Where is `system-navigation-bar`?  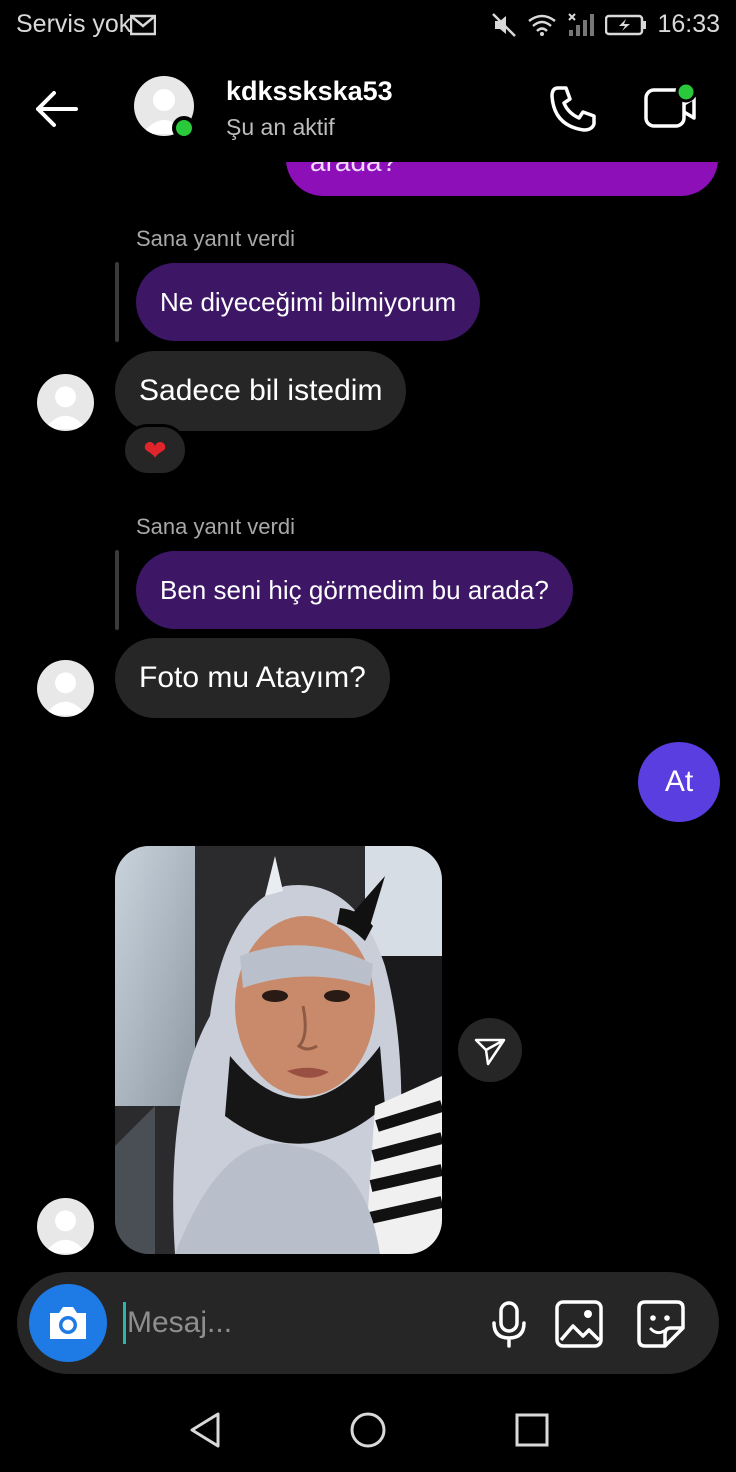 system-navigation-bar is located at coordinates (368, 1428).